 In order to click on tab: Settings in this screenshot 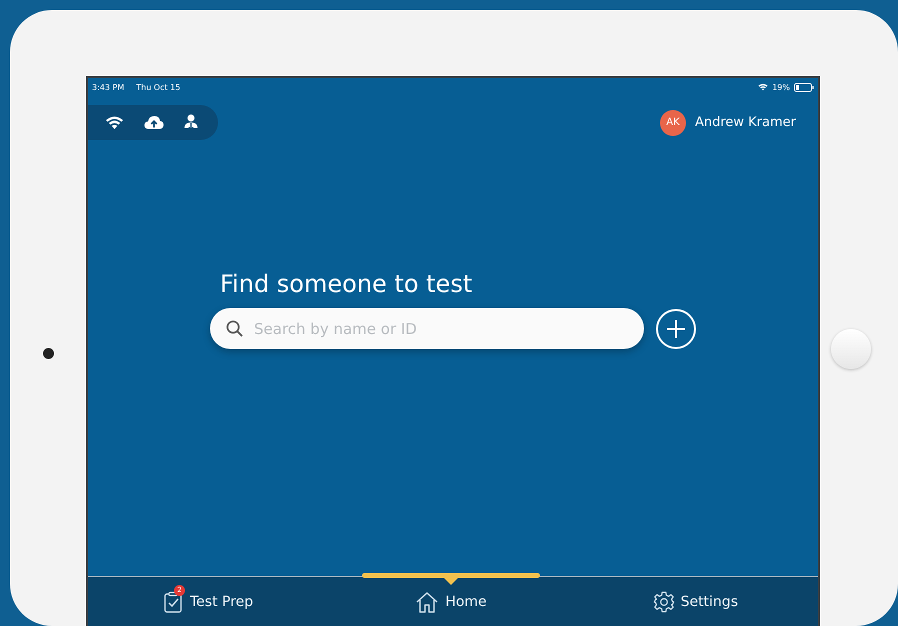, I will do `click(682, 601)`.